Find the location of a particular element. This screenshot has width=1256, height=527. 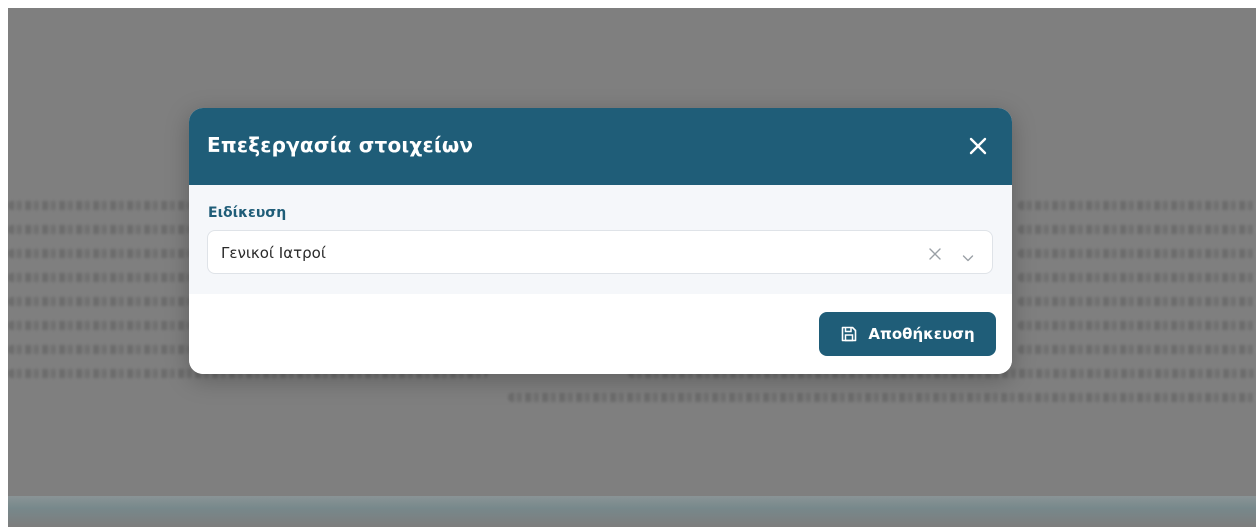

close-button is located at coordinates (978, 146).